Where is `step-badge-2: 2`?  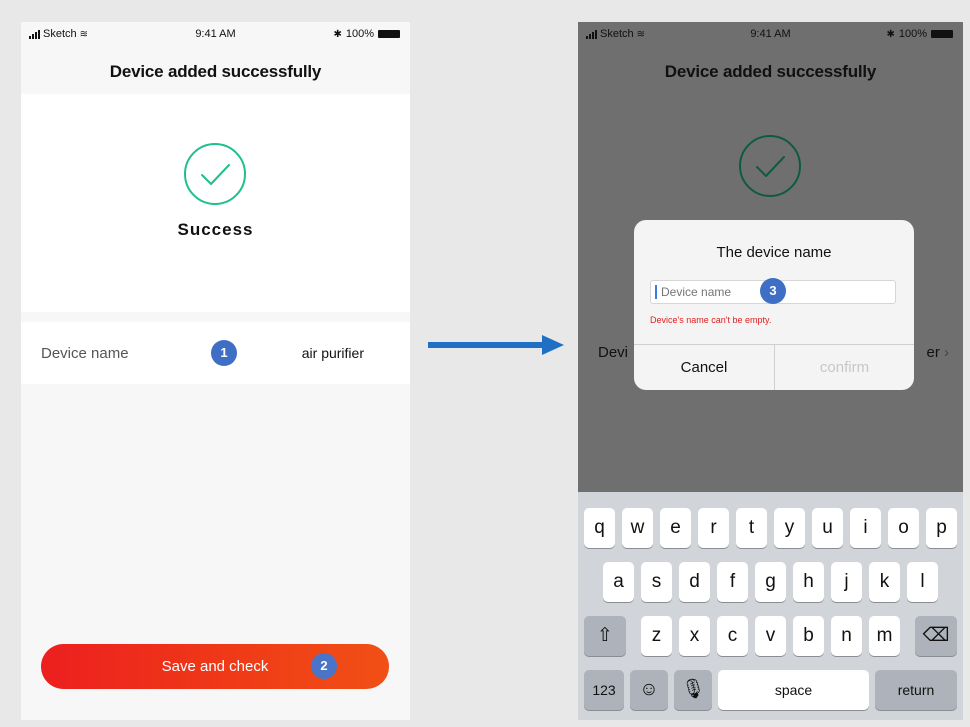 step-badge-2: 2 is located at coordinates (324, 666).